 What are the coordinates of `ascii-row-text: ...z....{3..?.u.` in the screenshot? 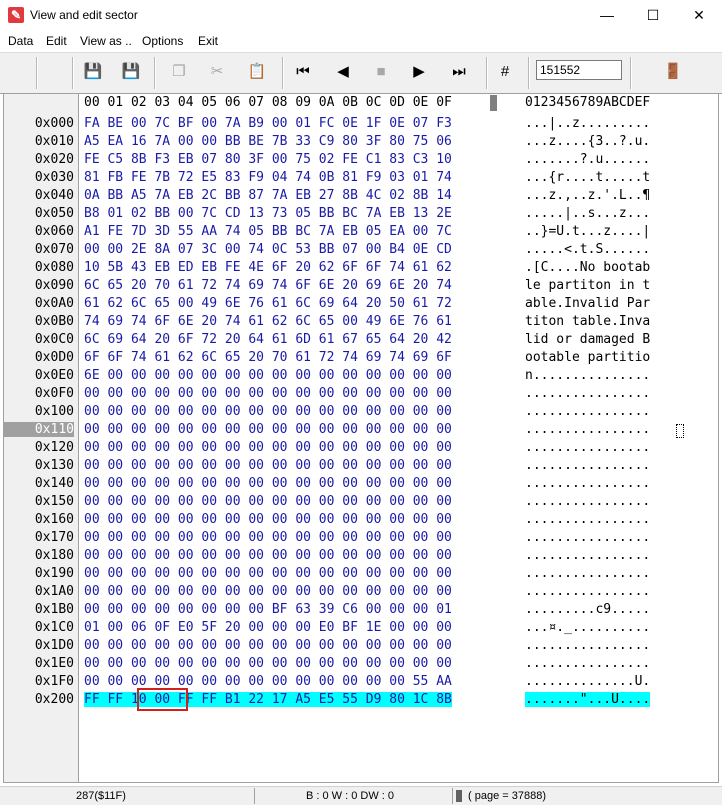 It's located at (587, 141).